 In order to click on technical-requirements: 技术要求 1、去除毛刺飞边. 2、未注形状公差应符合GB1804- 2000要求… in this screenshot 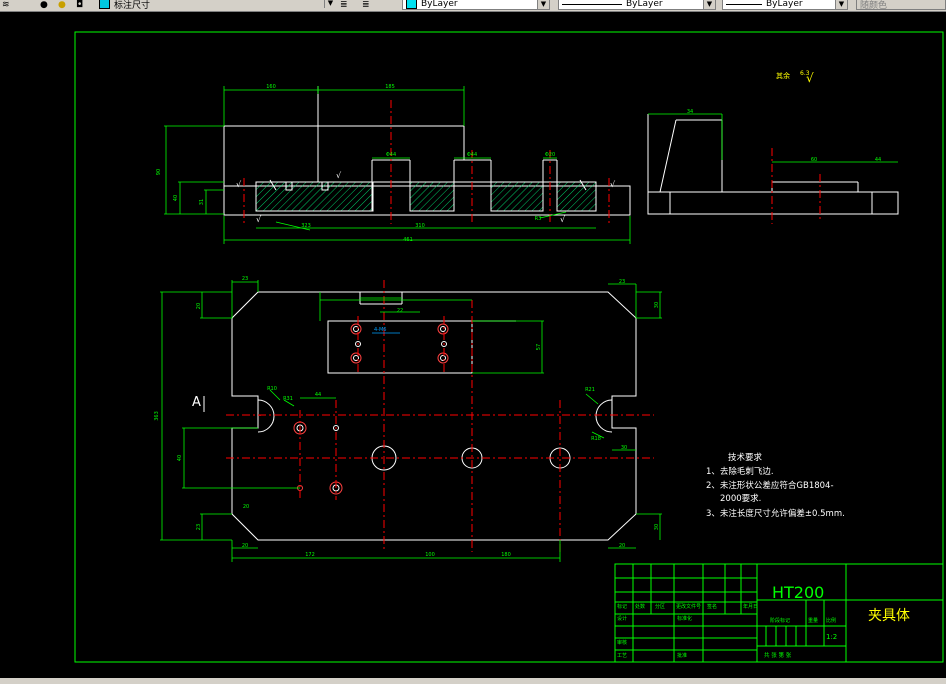, I will do `click(775, 485)`.